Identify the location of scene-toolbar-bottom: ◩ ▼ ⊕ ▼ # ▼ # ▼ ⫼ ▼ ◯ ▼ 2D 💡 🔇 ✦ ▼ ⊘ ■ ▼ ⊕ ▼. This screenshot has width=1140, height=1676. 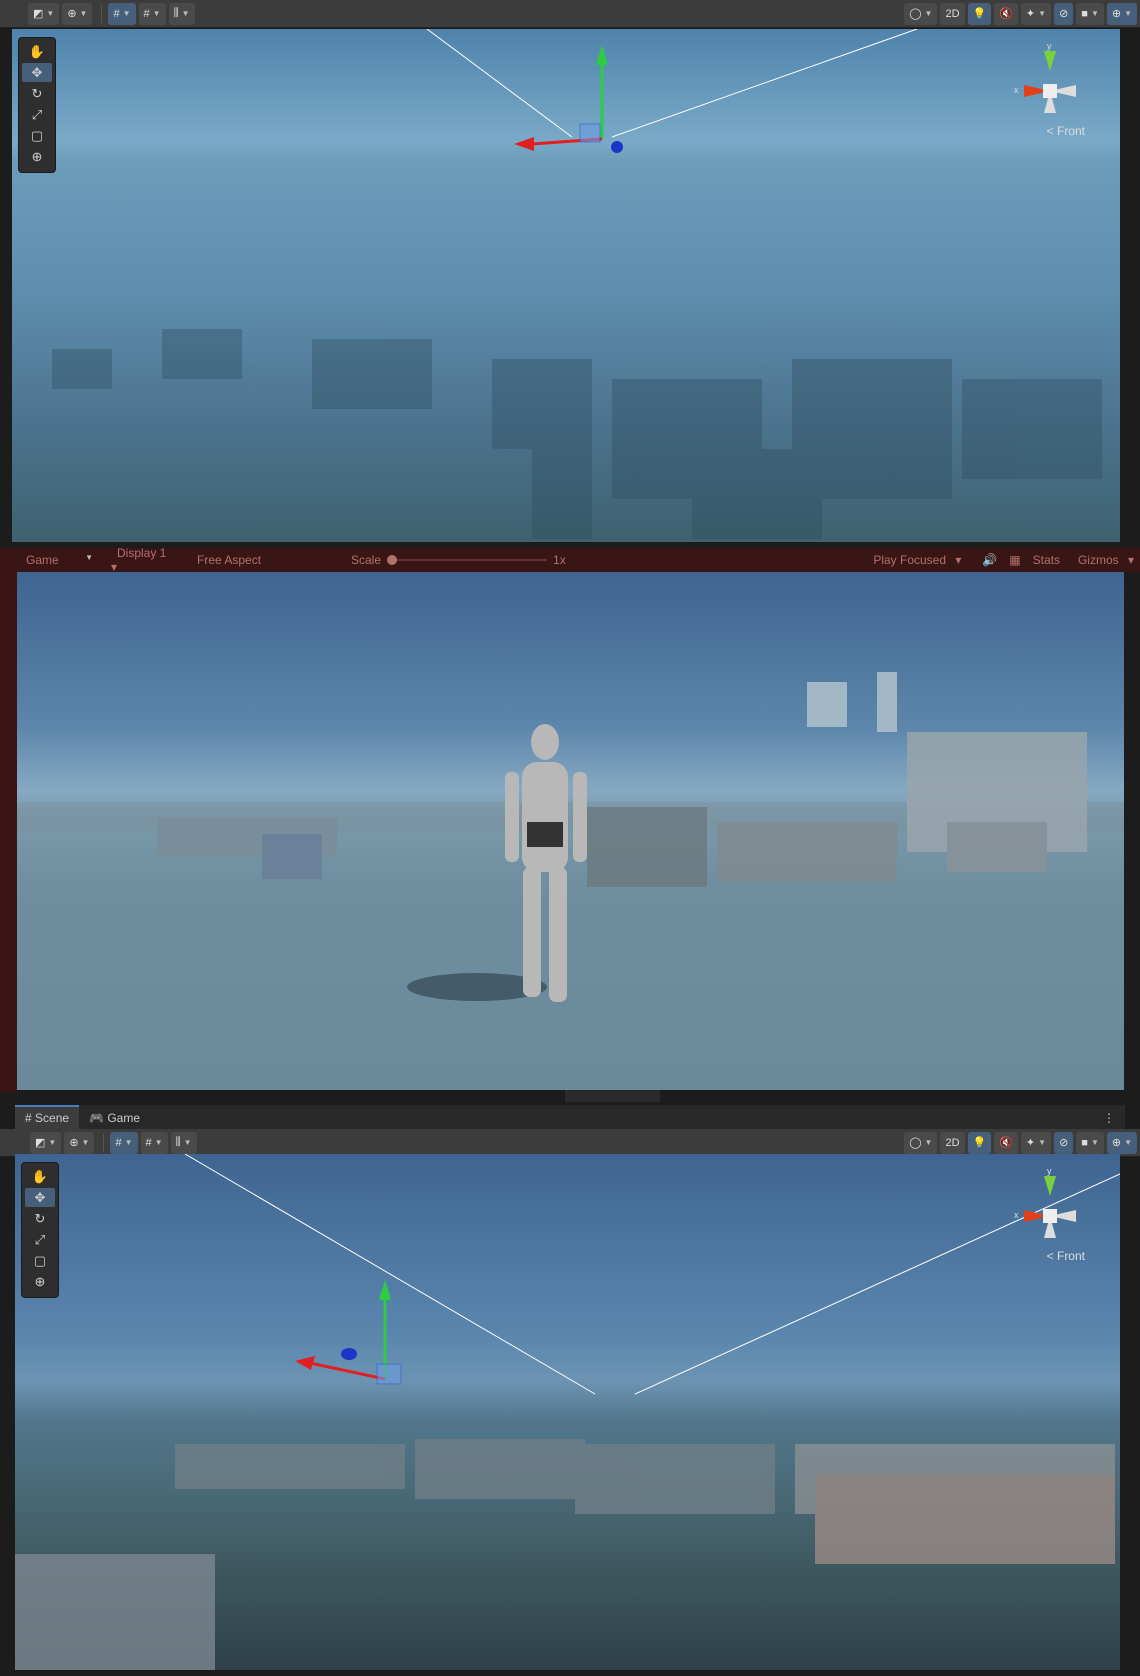
(570, 1143).